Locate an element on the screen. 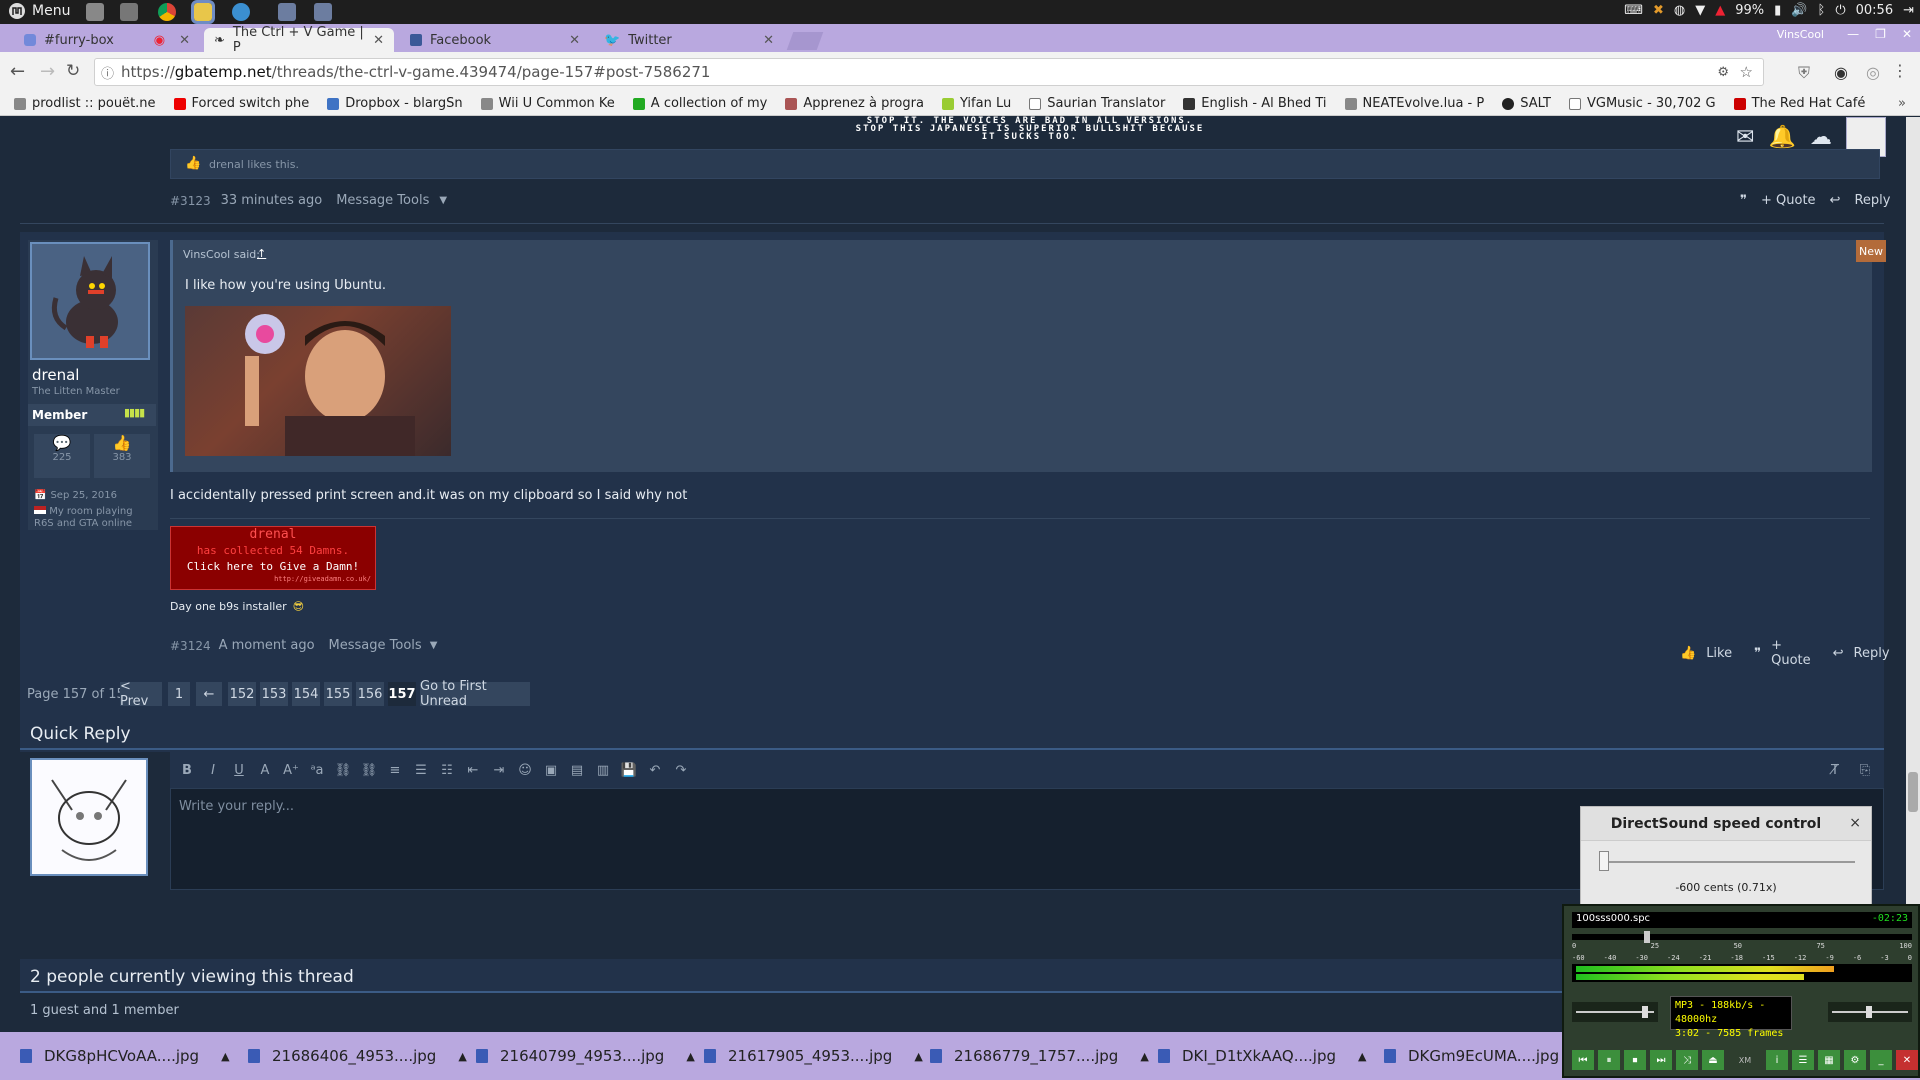  download-item: 21686779_1757....jpg ▲ is located at coordinates (1039, 1056).